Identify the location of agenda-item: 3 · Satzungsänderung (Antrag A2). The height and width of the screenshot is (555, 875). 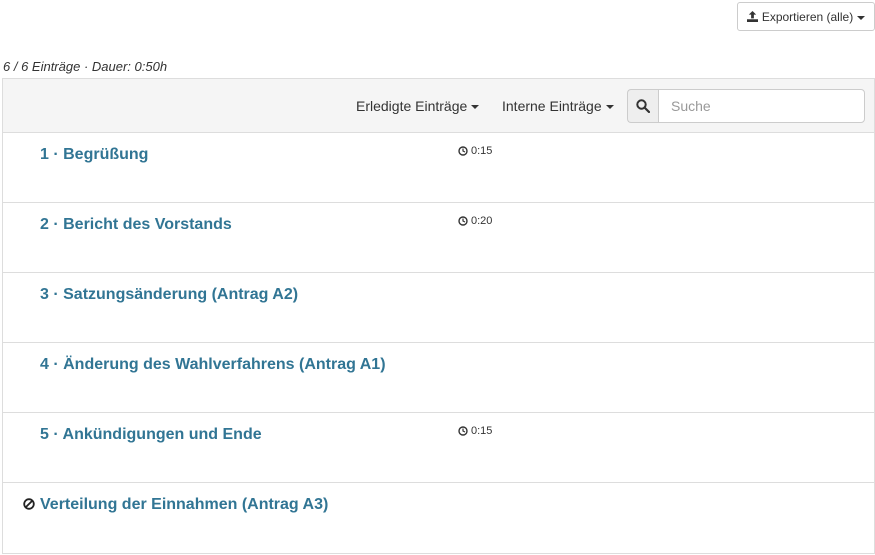
(438, 308).